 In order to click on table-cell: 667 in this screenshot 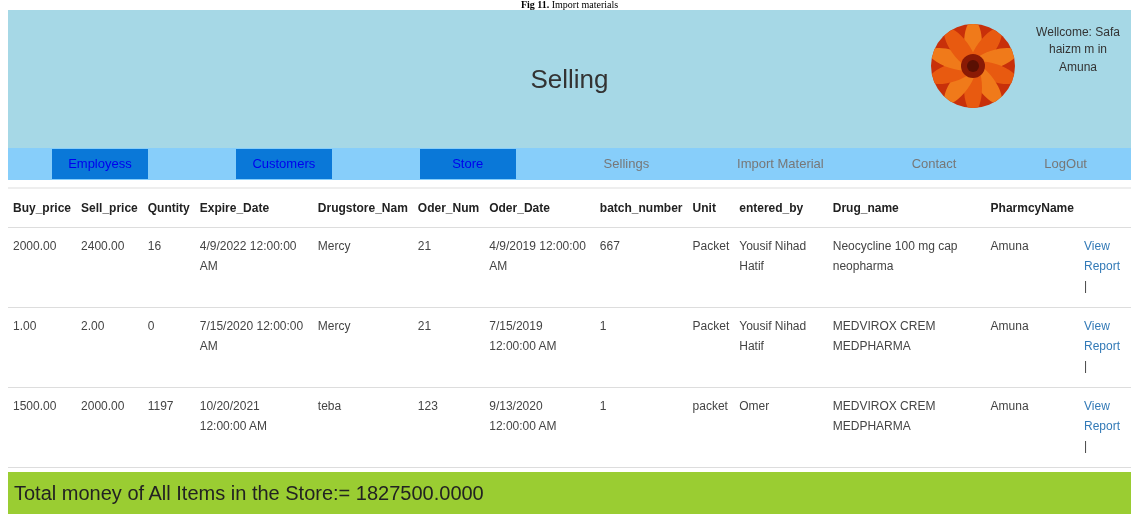, I will do `click(609, 246)`.